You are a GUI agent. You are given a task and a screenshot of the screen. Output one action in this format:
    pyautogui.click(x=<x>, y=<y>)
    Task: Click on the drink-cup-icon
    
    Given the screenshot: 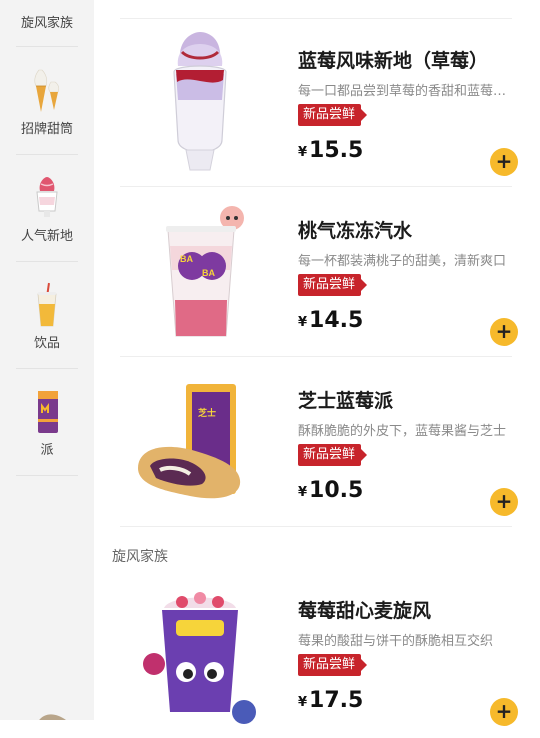 What is the action you would take?
    pyautogui.click(x=47, y=304)
    